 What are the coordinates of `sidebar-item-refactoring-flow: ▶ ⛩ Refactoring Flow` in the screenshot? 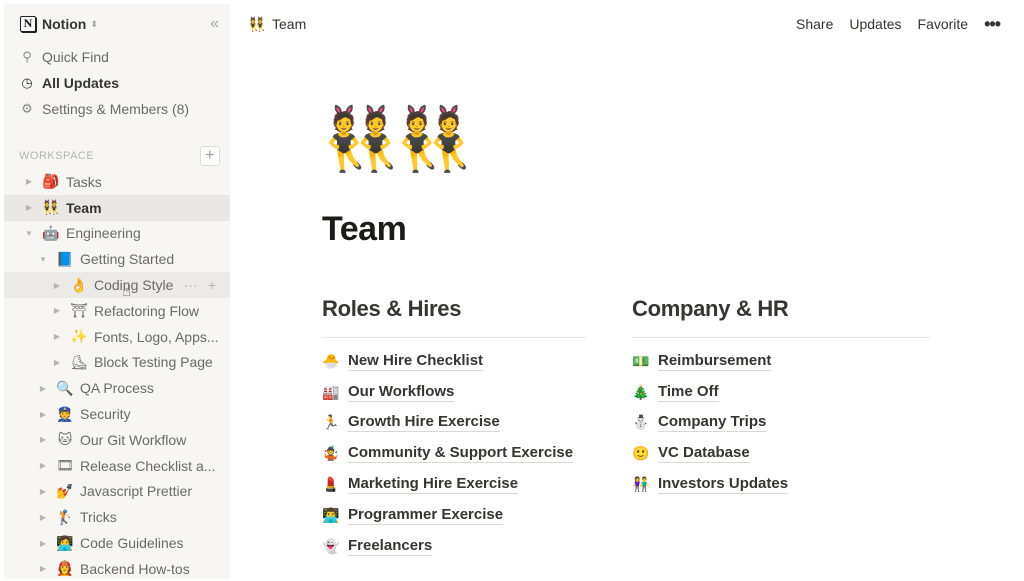 It's located at (117, 311).